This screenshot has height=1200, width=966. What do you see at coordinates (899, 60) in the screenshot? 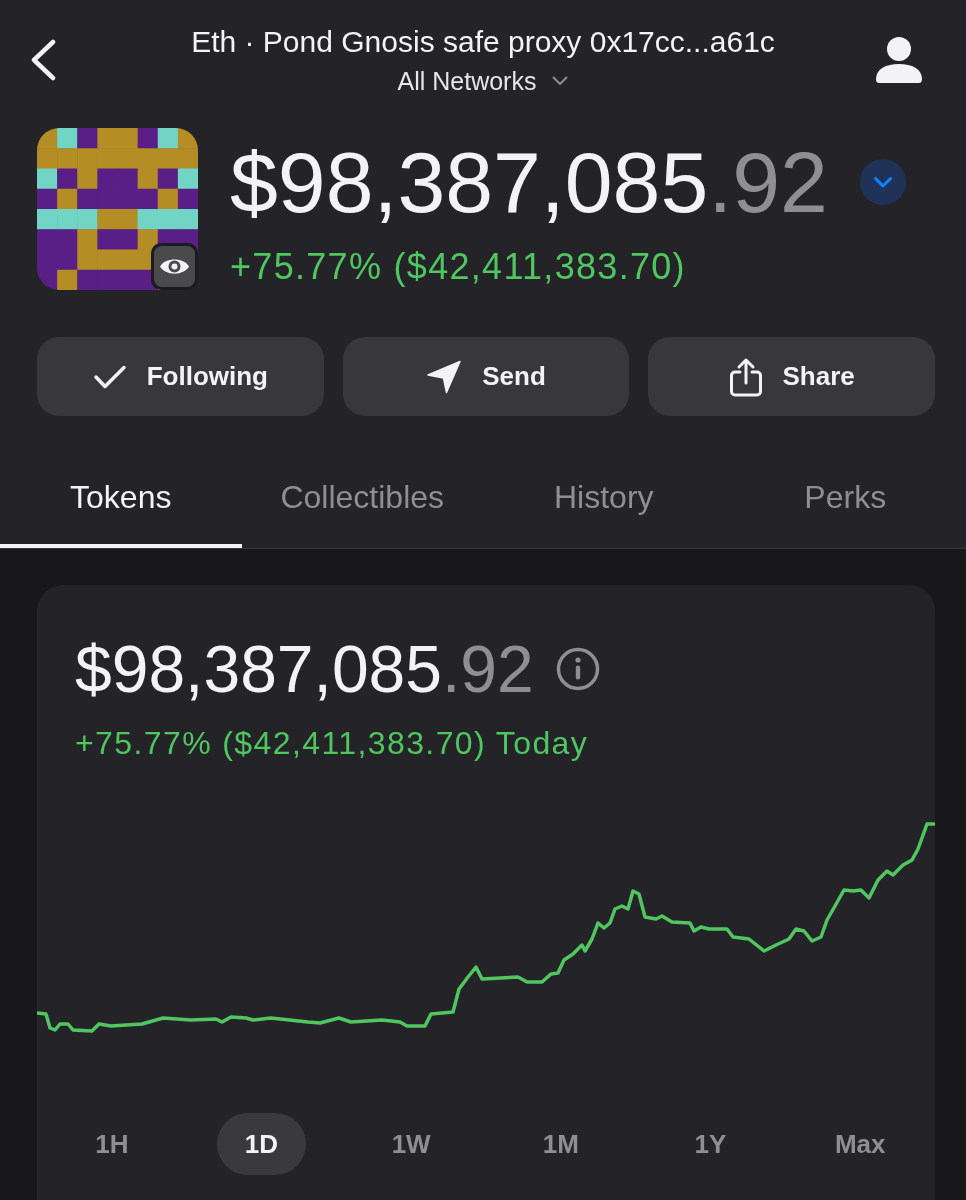
I see `person-icon` at bounding box center [899, 60].